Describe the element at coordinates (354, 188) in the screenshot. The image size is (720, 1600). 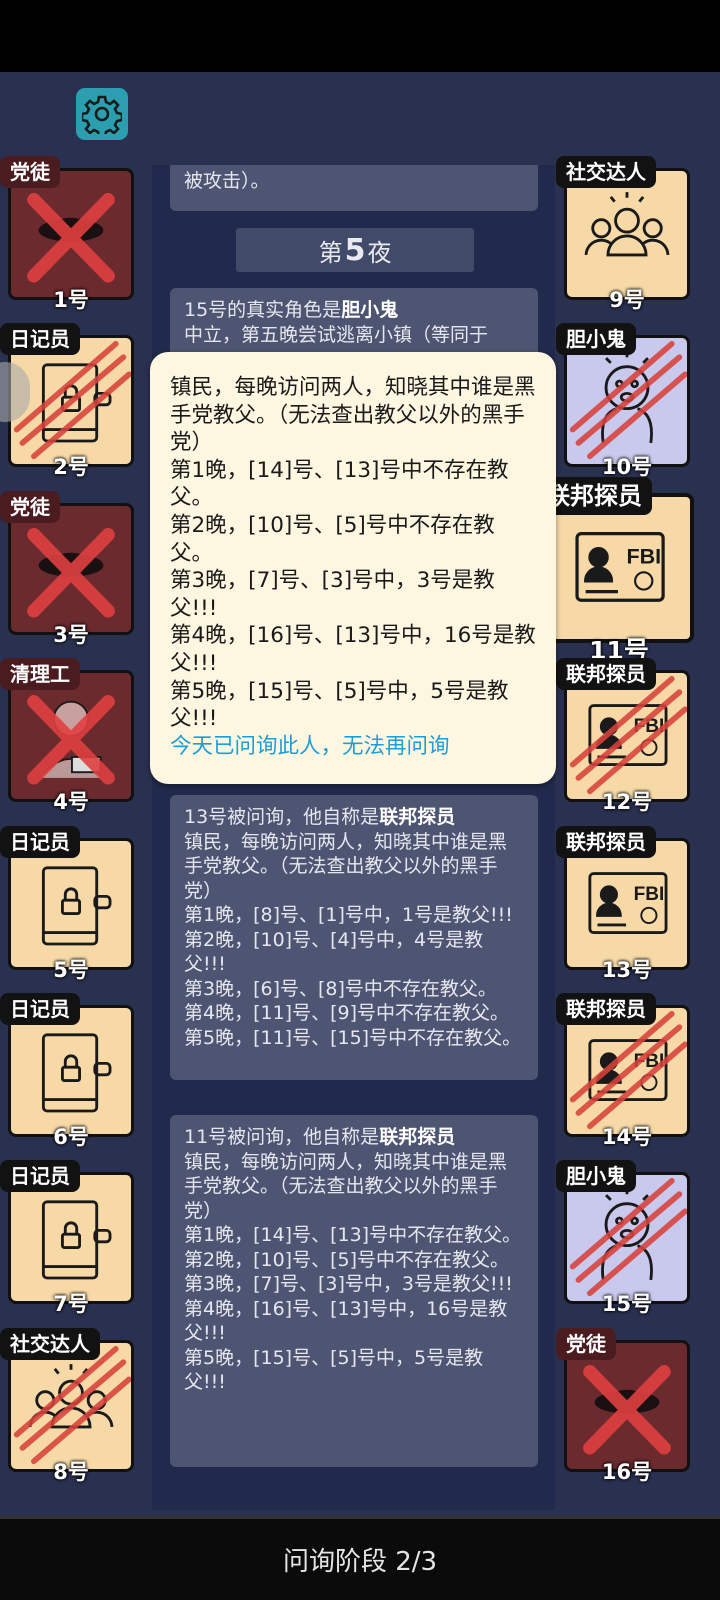
I see `message-card: 被攻击）。` at that location.